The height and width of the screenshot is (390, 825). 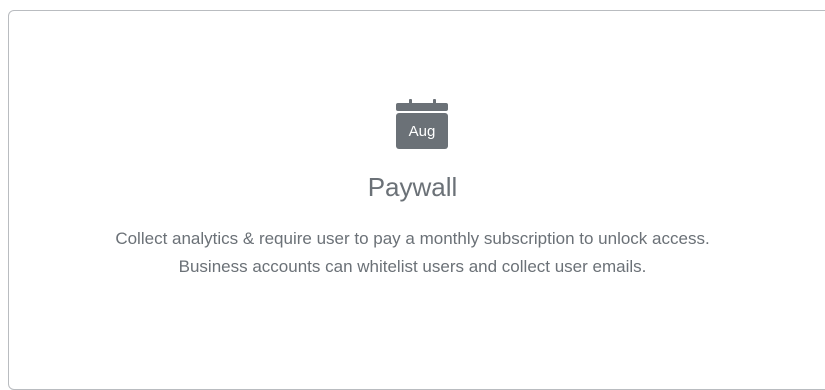 I want to click on calendar-icon: Aug, so click(x=422, y=125).